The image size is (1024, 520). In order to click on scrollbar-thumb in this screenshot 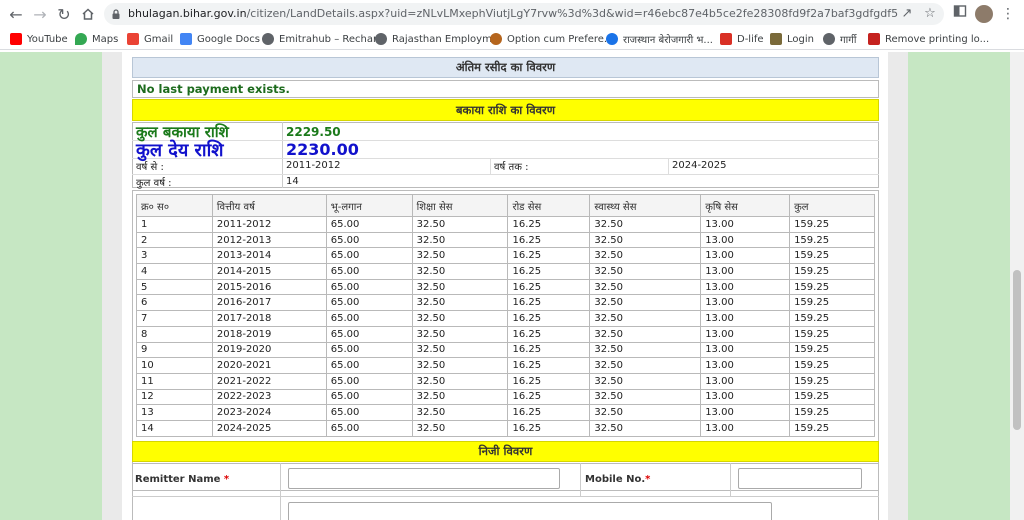, I will do `click(1017, 350)`.